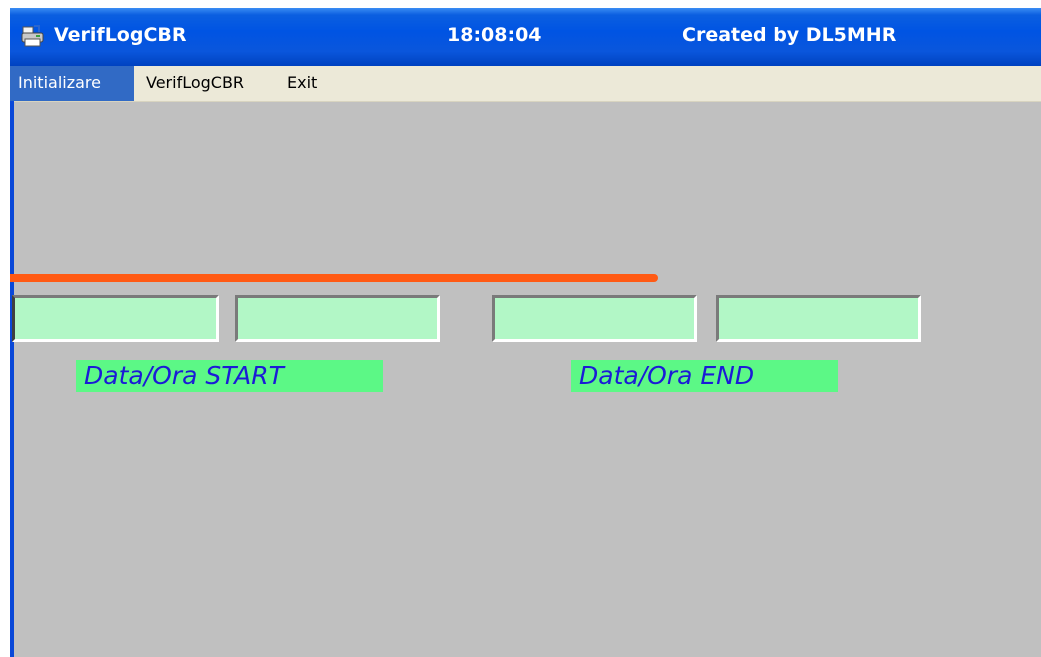 The image size is (1041, 657). What do you see at coordinates (334, 278) in the screenshot?
I see `divider-line` at bounding box center [334, 278].